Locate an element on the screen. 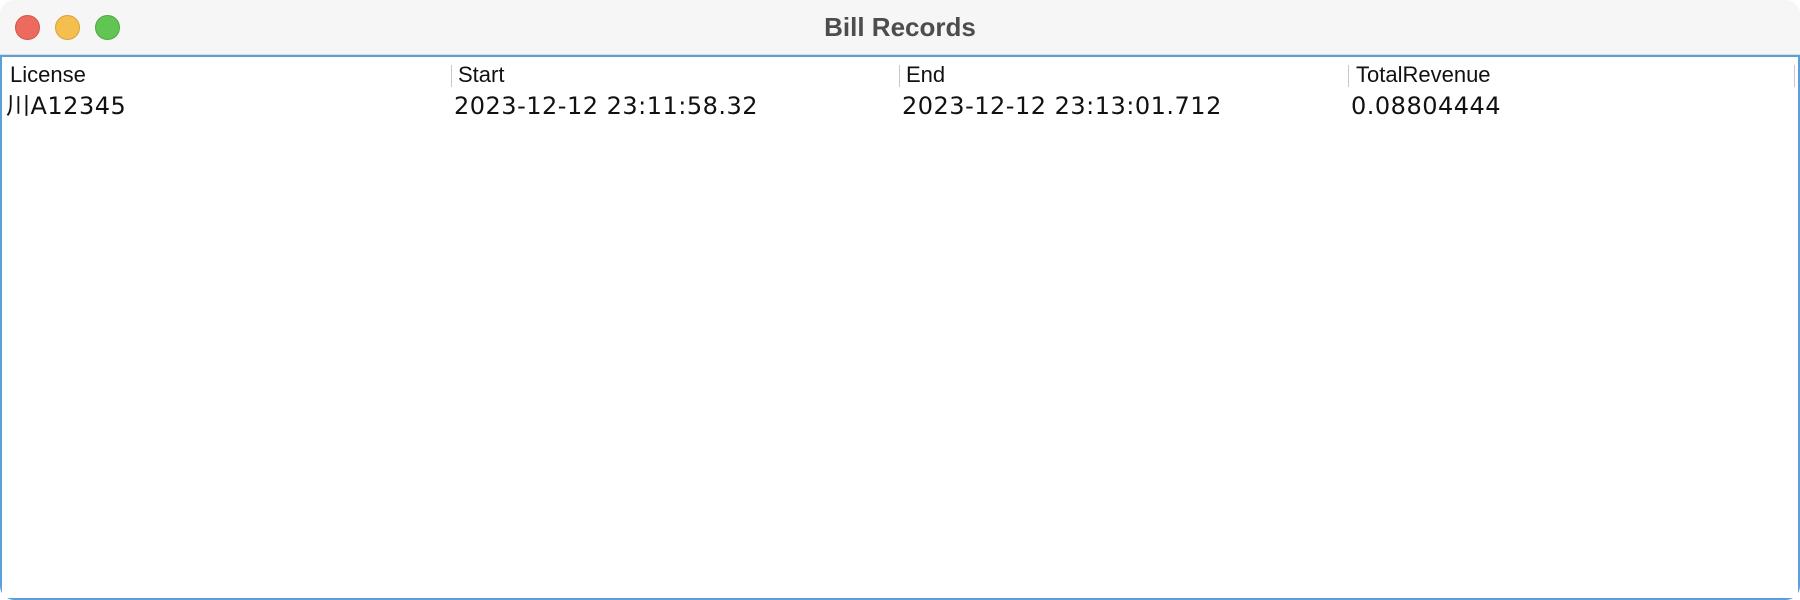  cell-start: 2023-12-12 23:11:58.32 is located at coordinates (606, 106).